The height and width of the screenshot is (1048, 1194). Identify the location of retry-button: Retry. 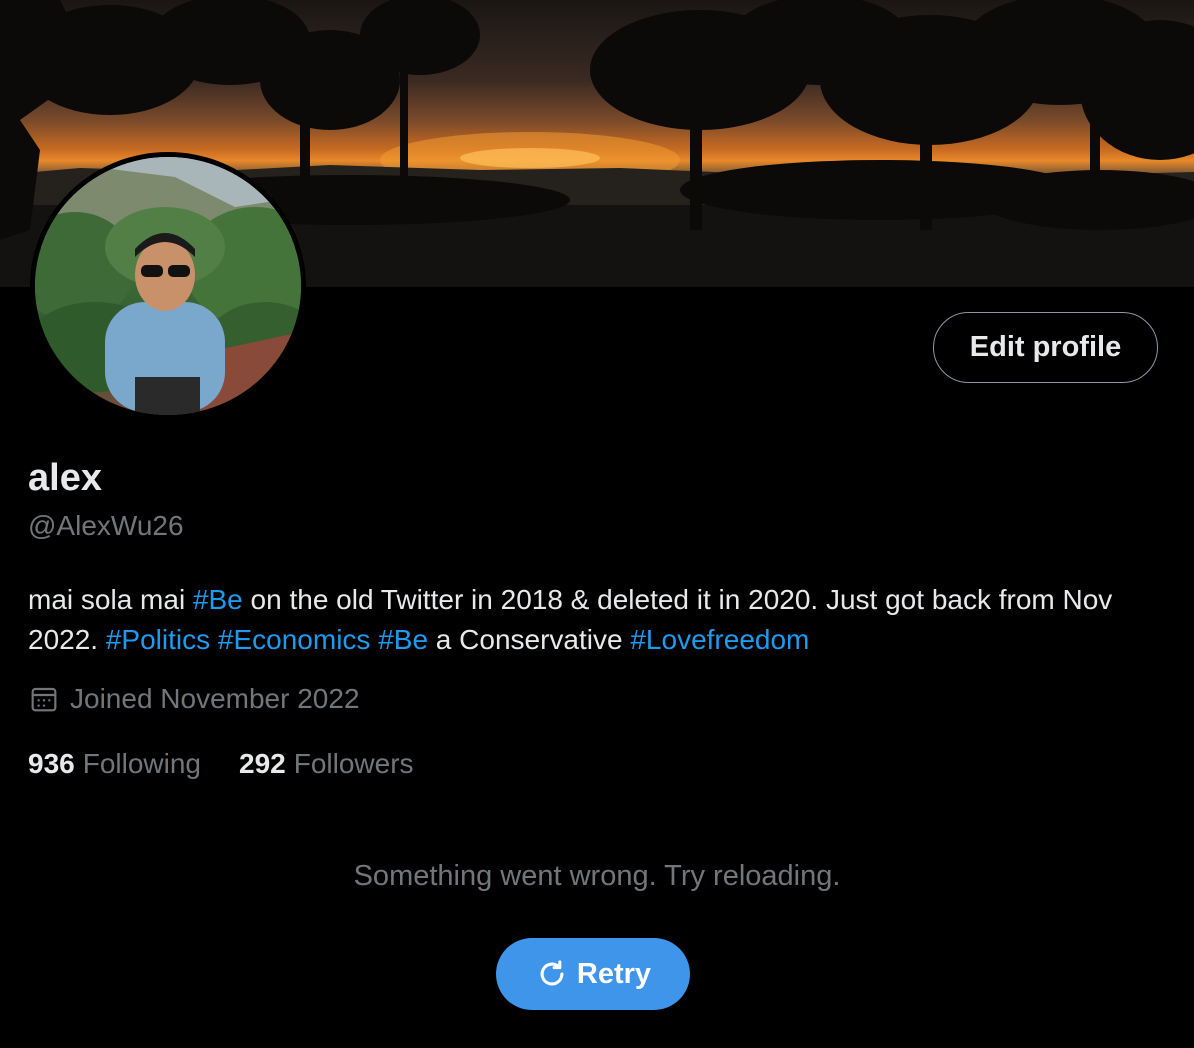
(593, 974).